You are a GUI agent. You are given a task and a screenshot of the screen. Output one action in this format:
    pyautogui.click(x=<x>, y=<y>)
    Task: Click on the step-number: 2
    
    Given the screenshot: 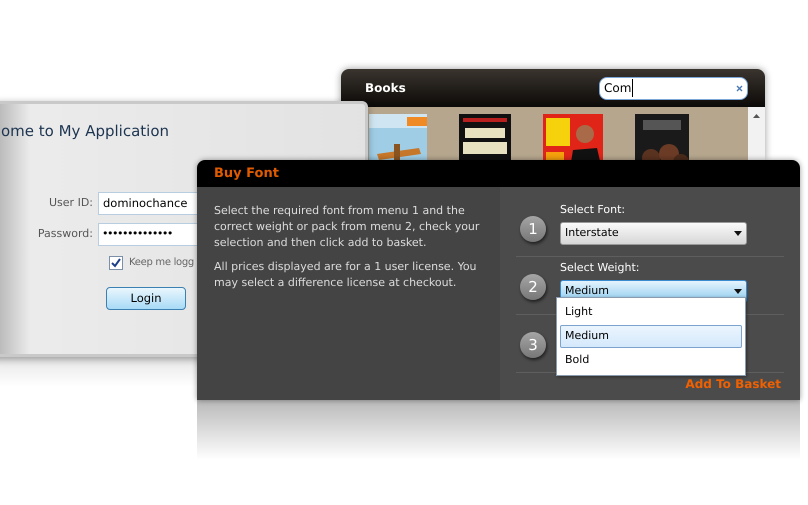 What is the action you would take?
    pyautogui.click(x=533, y=287)
    